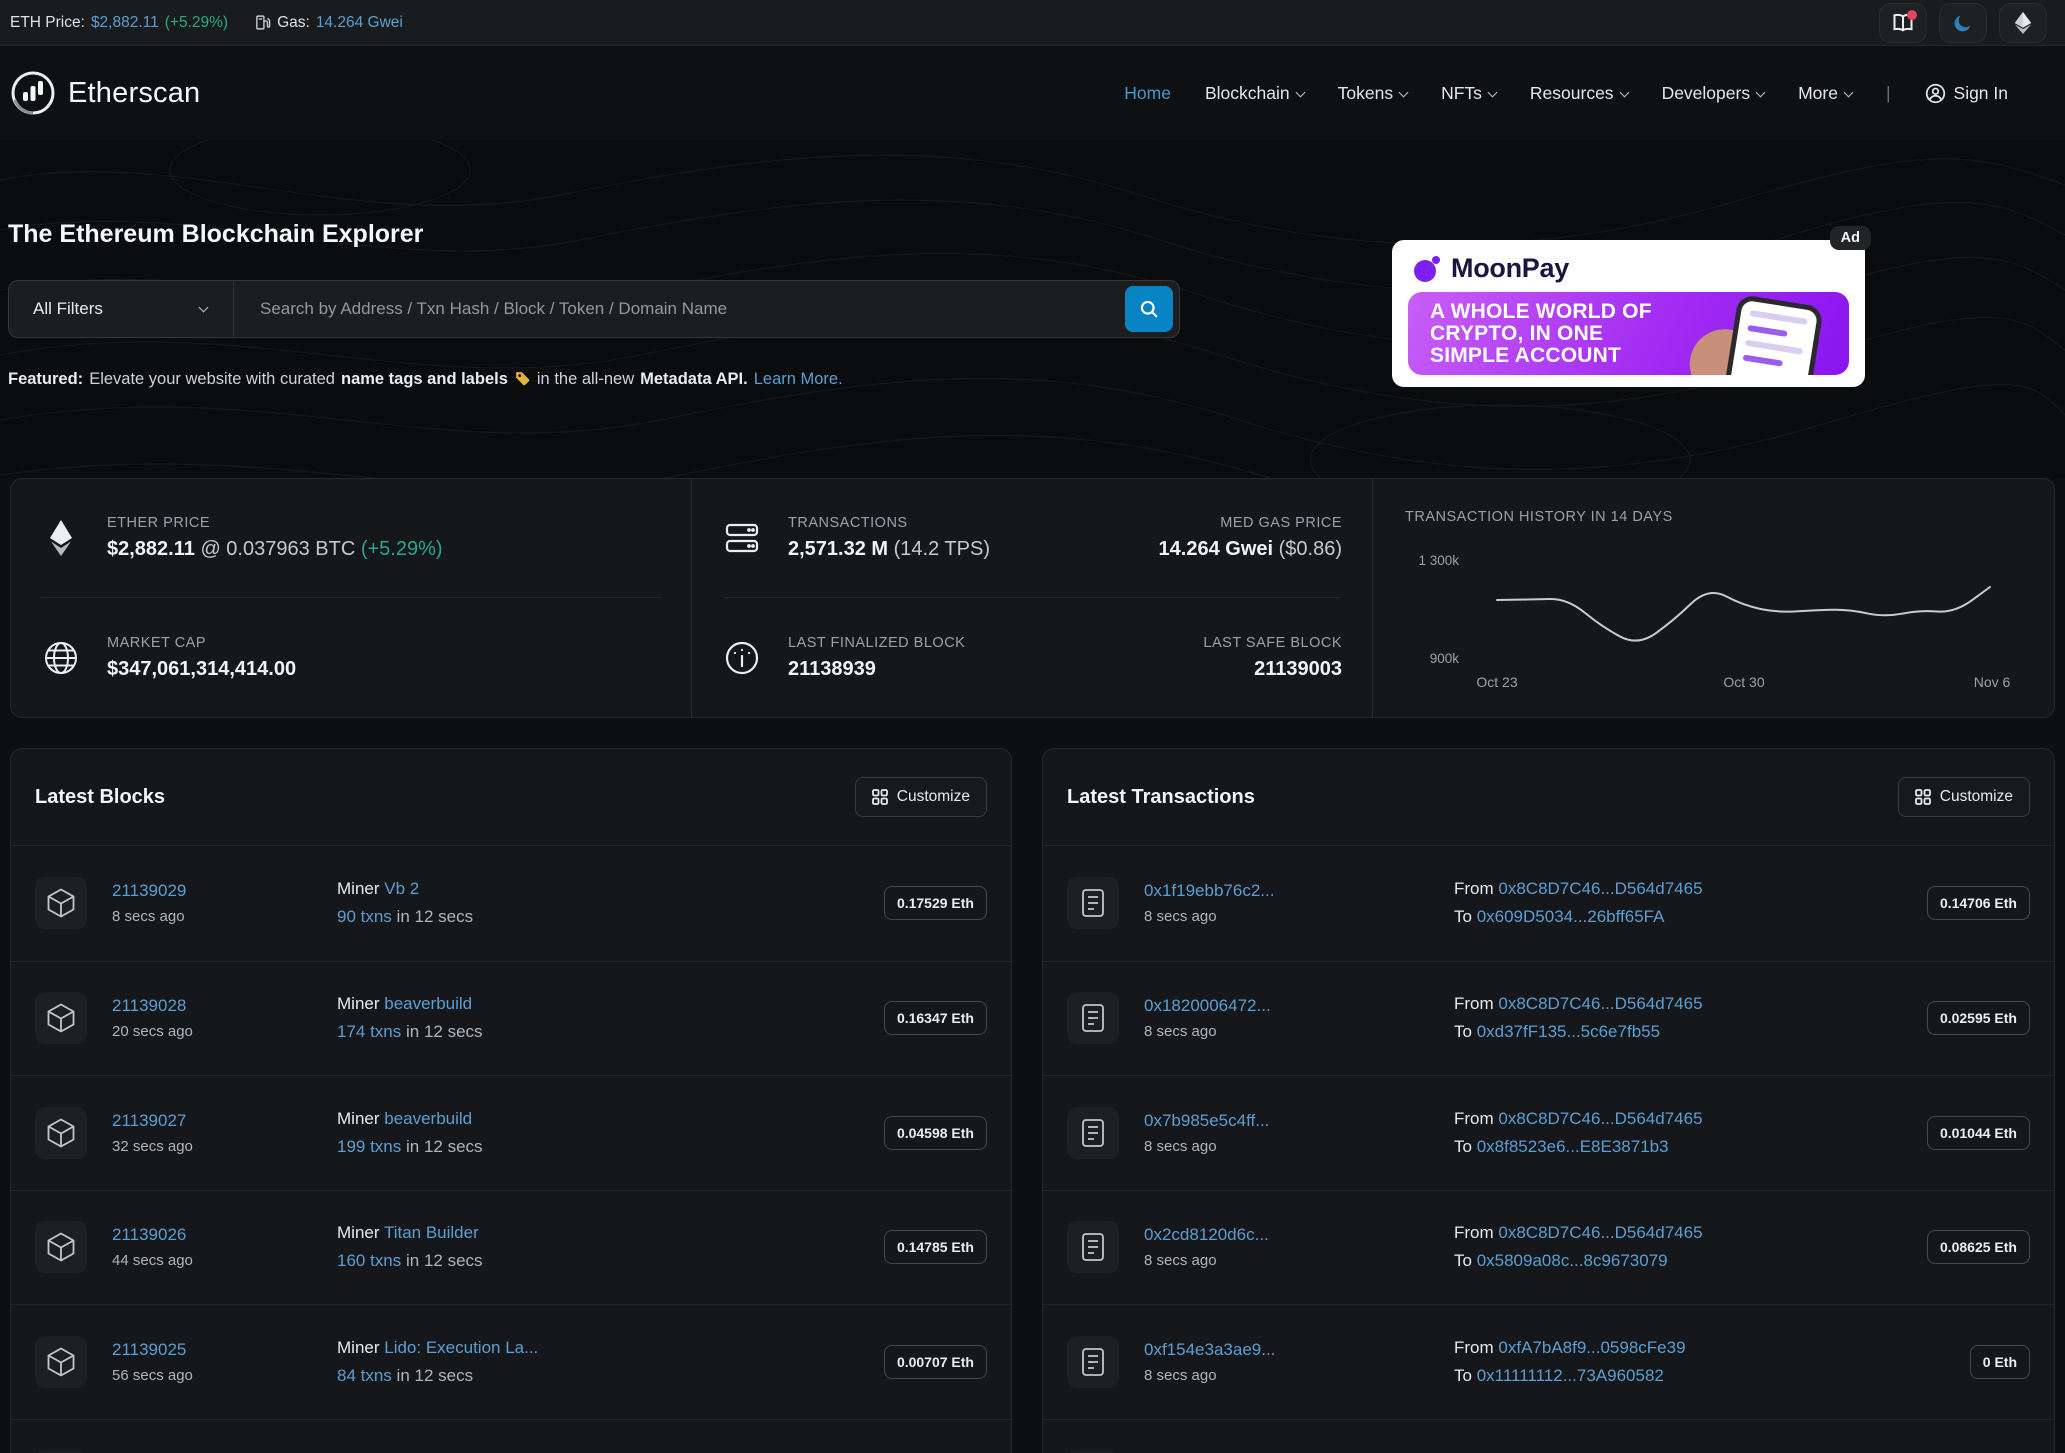  I want to click on block-number-link: 21139027, so click(149, 1120).